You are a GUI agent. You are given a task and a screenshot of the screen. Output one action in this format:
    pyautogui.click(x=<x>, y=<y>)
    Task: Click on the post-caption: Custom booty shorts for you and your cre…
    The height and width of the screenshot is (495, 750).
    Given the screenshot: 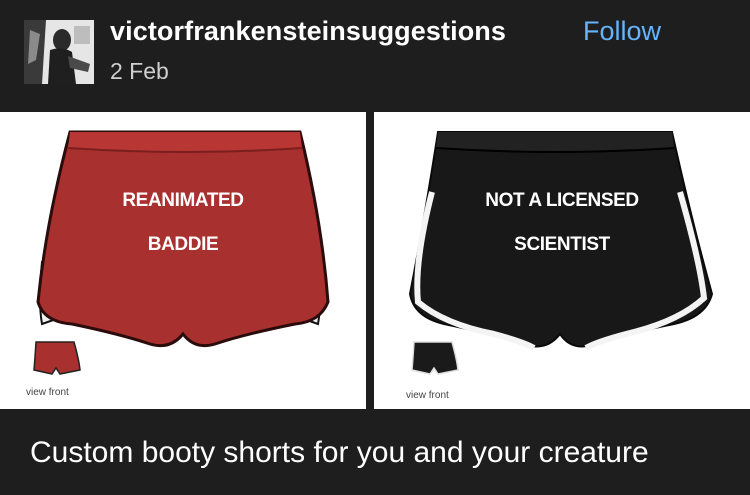 What is the action you would take?
    pyautogui.click(x=339, y=452)
    